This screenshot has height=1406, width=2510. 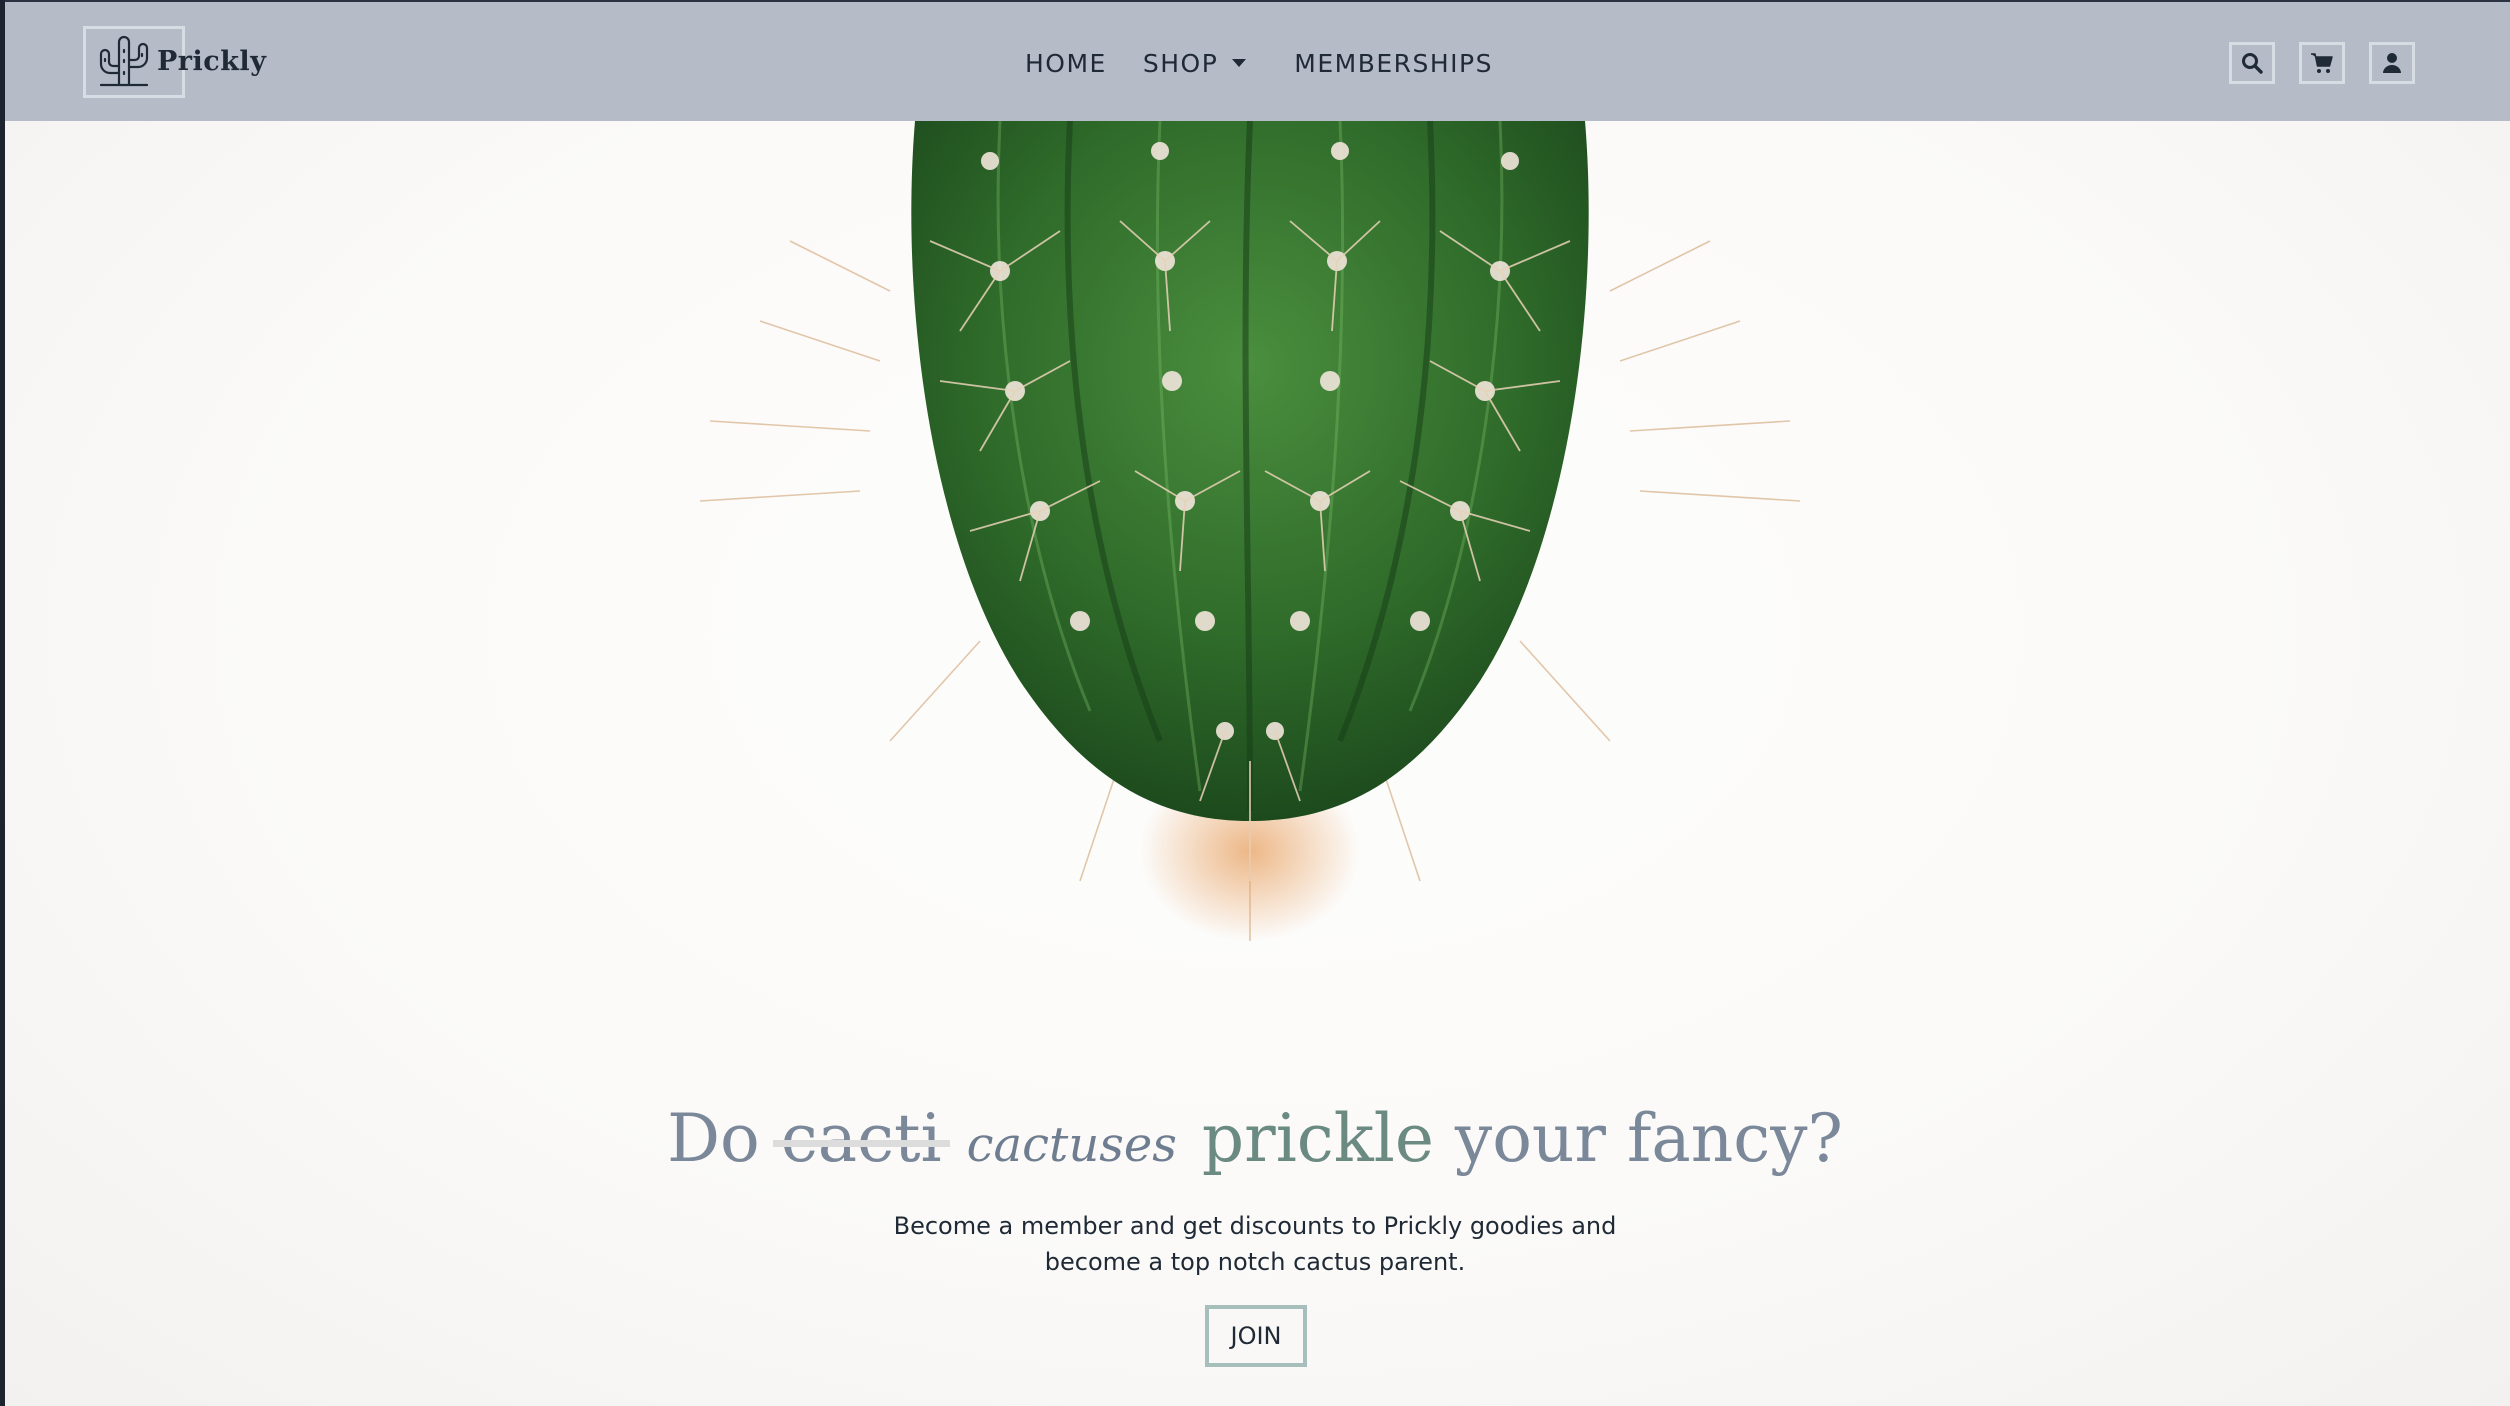 I want to click on nav-icon-group, so click(x=2322, y=63).